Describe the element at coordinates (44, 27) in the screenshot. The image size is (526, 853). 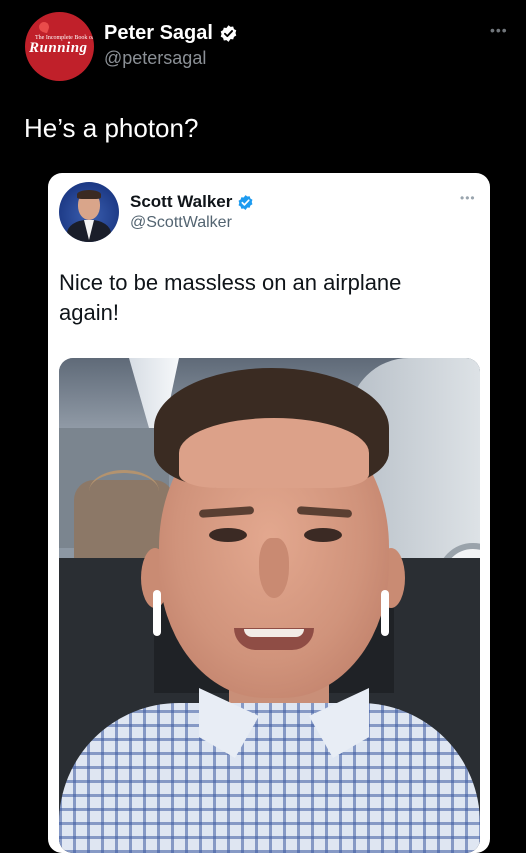
I see `runner-logo-icon` at that location.